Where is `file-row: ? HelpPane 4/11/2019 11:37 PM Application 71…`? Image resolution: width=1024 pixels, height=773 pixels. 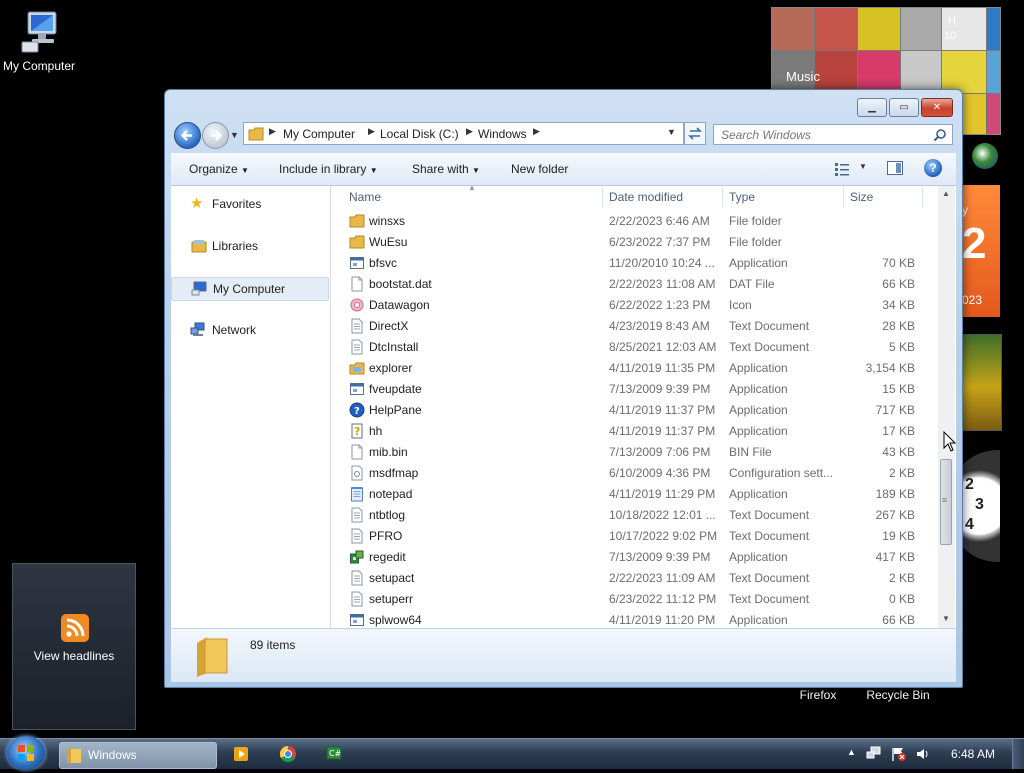
file-row: ? HelpPane 4/11/2019 11:37 PM Application 71… is located at coordinates (633, 410).